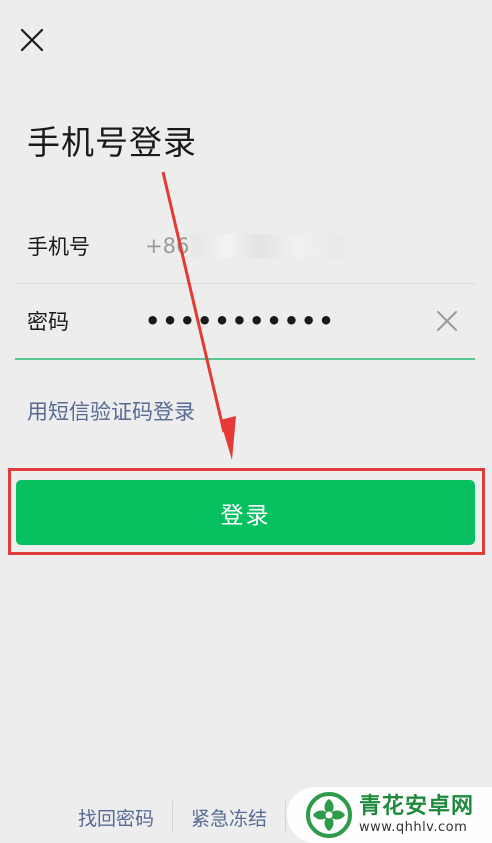 This screenshot has width=492, height=843. I want to click on clear-icon, so click(447, 321).